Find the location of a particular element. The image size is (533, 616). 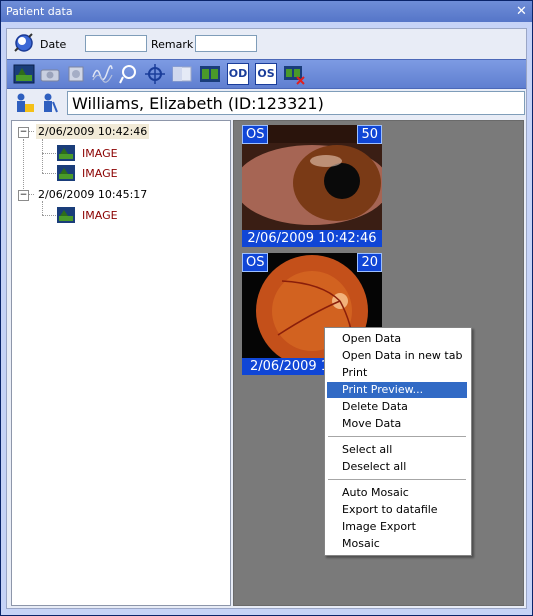

menu-item-print: Print is located at coordinates (397, 373).